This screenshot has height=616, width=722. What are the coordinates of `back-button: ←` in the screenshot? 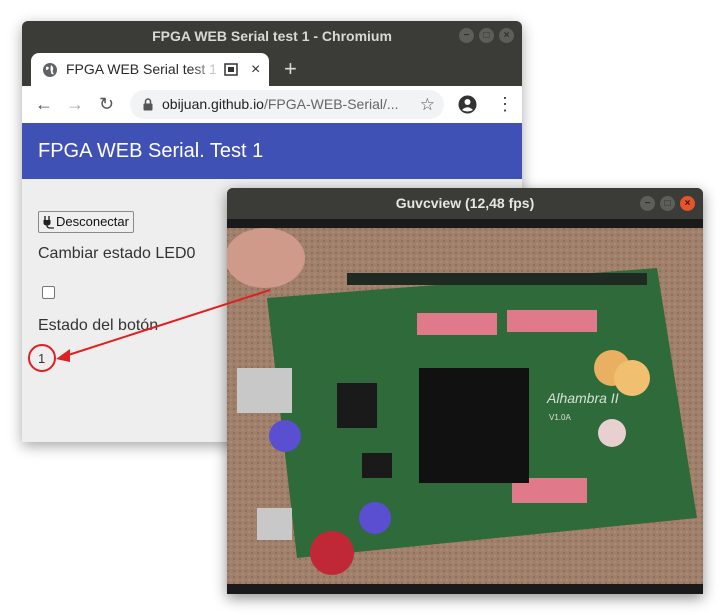 It's located at (44, 104).